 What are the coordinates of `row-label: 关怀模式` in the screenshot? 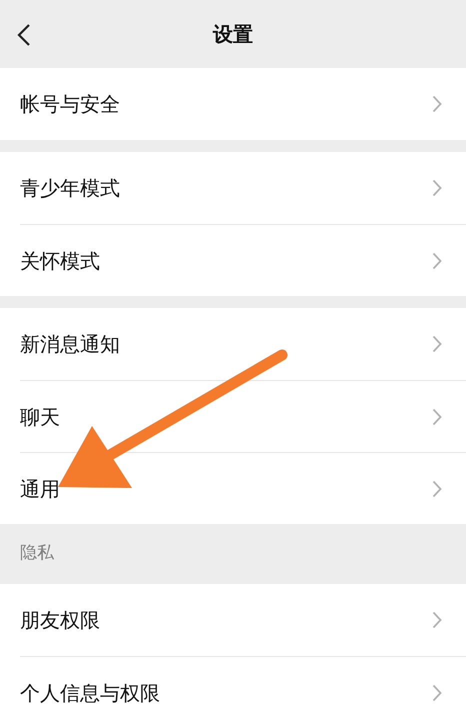 It's located at (60, 261).